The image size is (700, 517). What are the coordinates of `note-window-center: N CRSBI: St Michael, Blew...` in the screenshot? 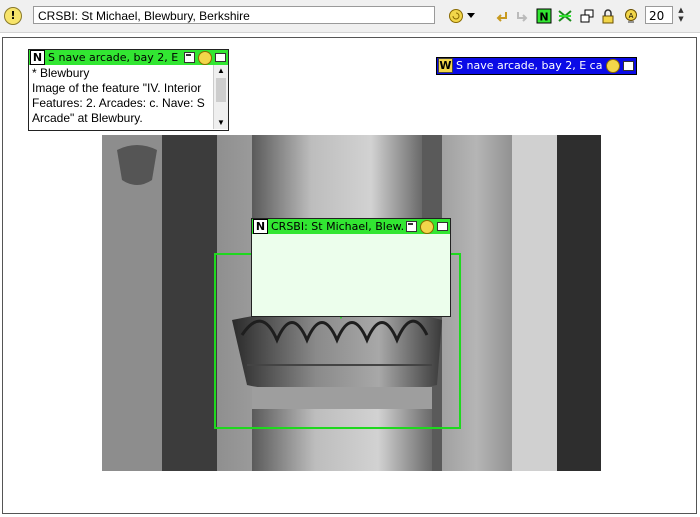 It's located at (351, 267).